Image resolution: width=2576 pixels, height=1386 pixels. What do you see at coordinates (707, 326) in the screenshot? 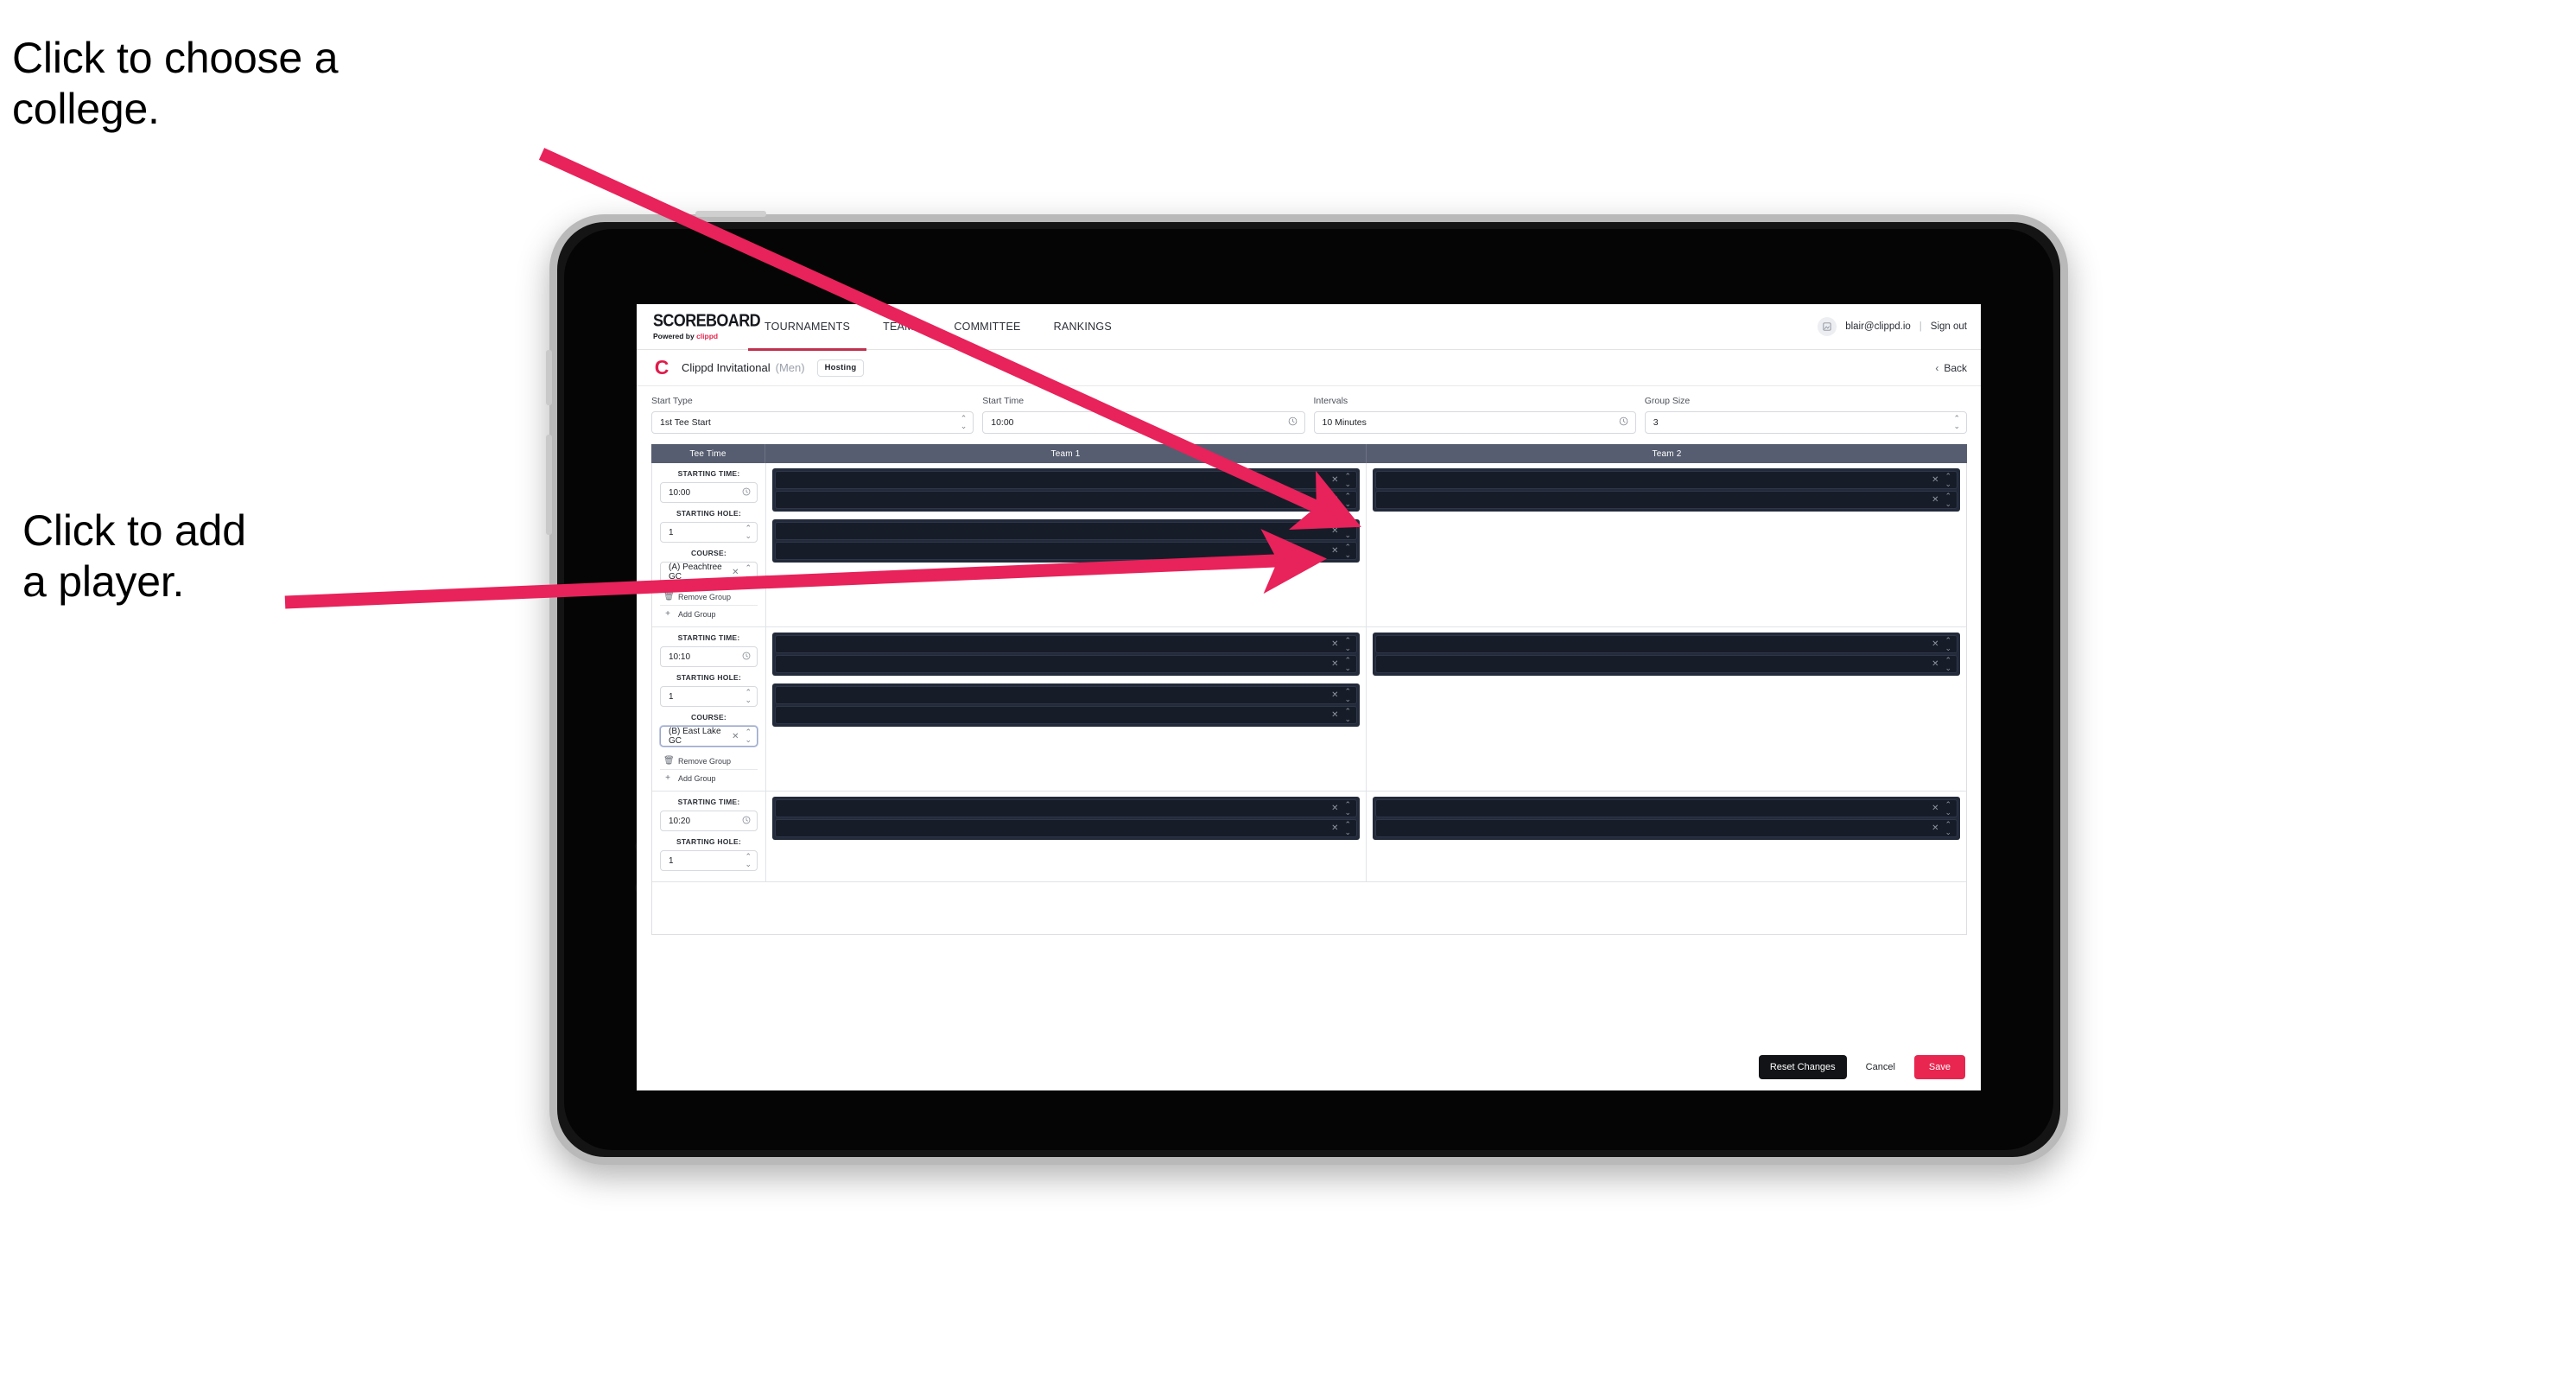
I see `scoreboard-logo: SCOREBOARD Powered by clippd` at bounding box center [707, 326].